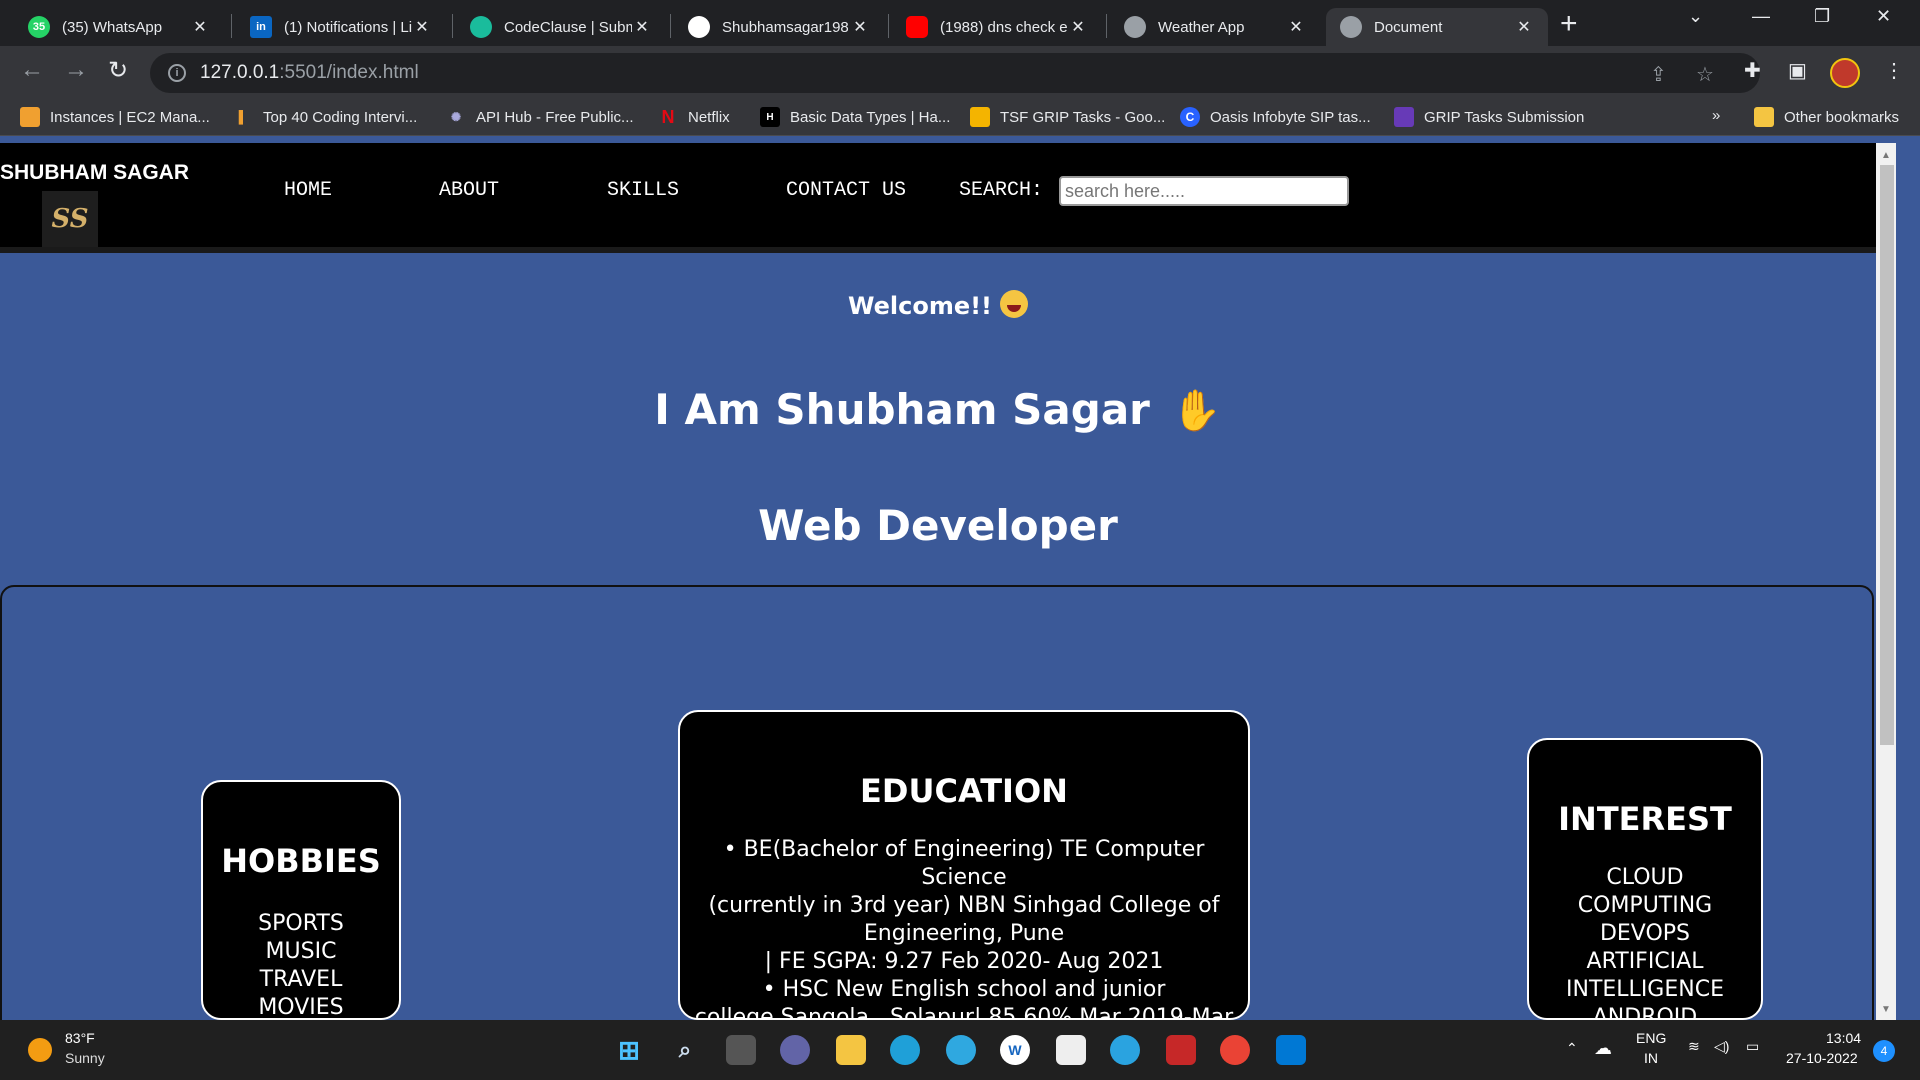 This screenshot has height=1080, width=1920. What do you see at coordinates (32, 70) in the screenshot?
I see `back-arrow-icon: ←` at bounding box center [32, 70].